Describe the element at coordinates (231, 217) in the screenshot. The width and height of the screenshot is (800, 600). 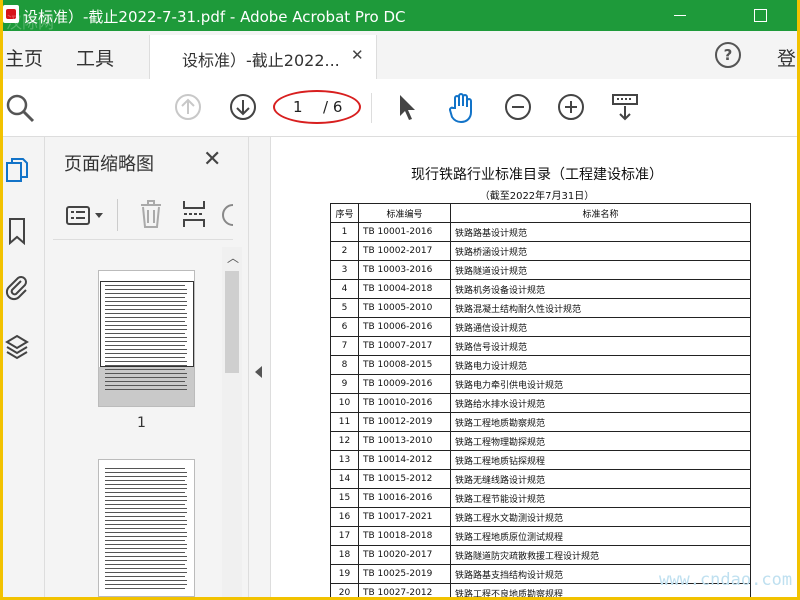
I see `rotate-page-icon` at that location.